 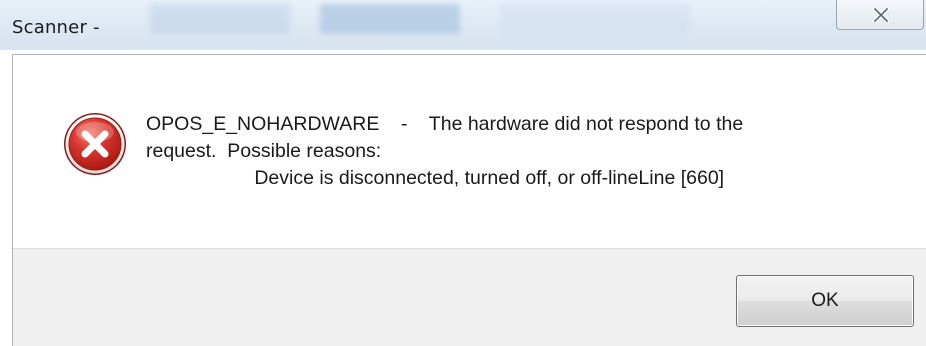 I want to click on title-bar: Scanner -, so click(x=463, y=25).